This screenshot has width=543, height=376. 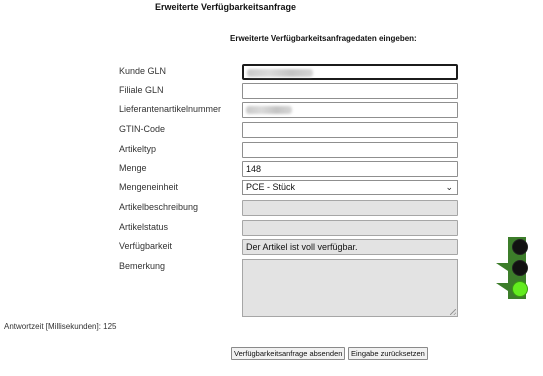 What do you see at coordinates (350, 208) in the screenshot?
I see `artikelbeschreibung-field` at bounding box center [350, 208].